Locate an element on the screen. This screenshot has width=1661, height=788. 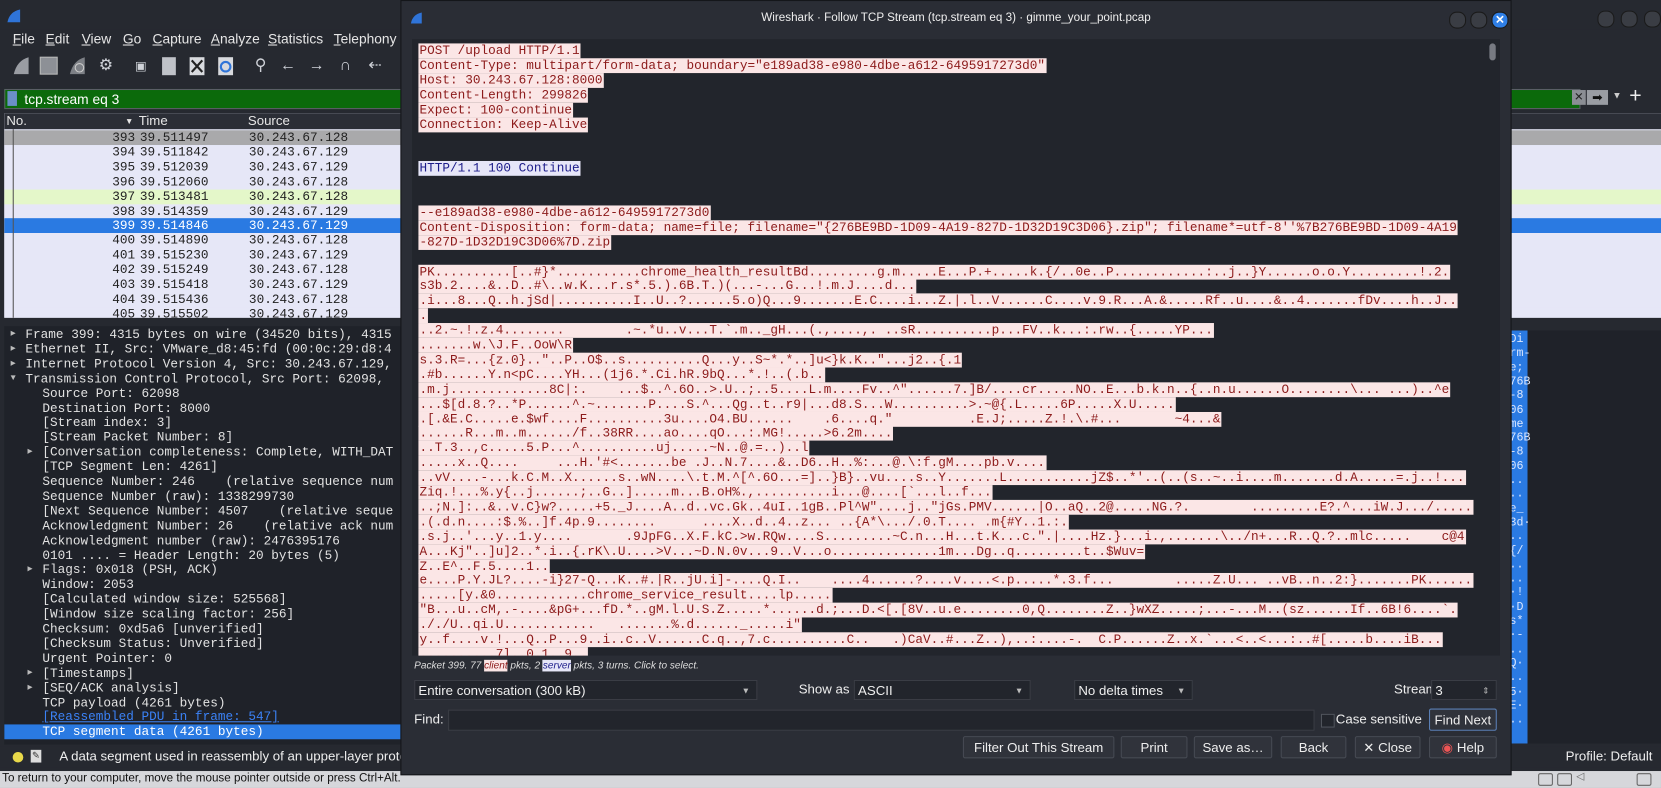
stop-capture-icon is located at coordinates (48, 65).